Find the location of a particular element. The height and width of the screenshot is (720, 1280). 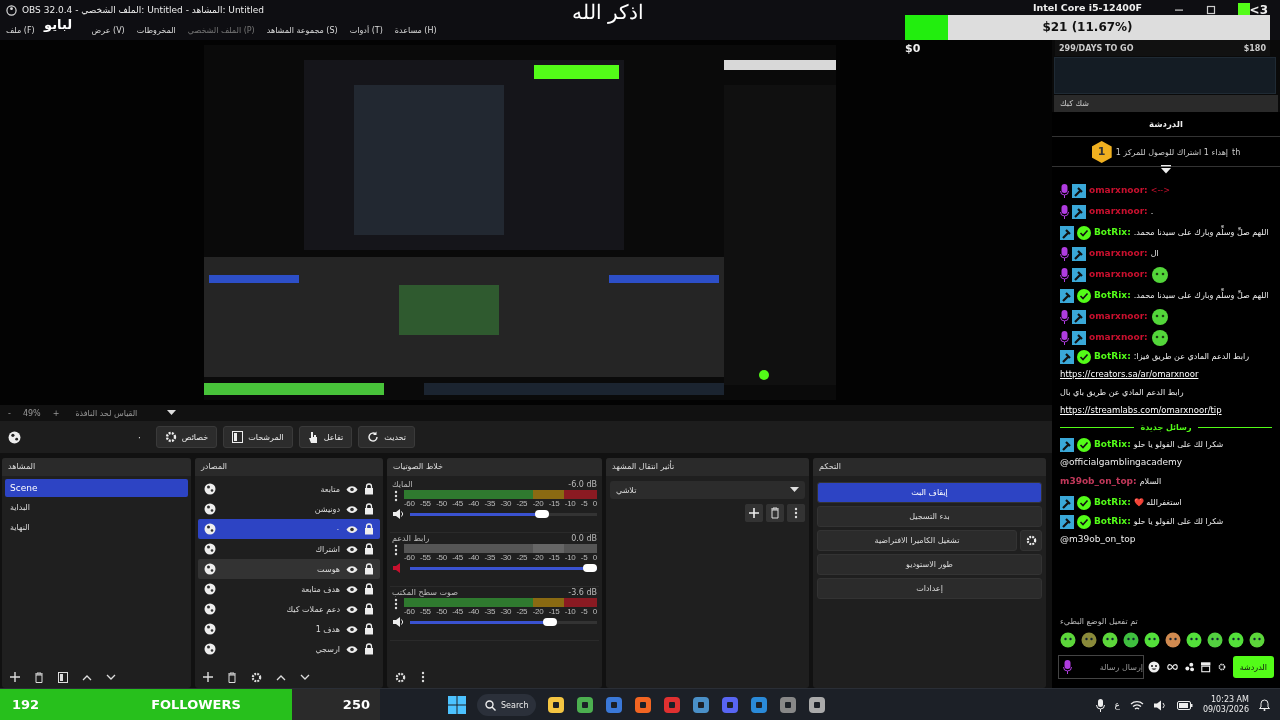

control-button: طور الاستوديو is located at coordinates (929, 564).